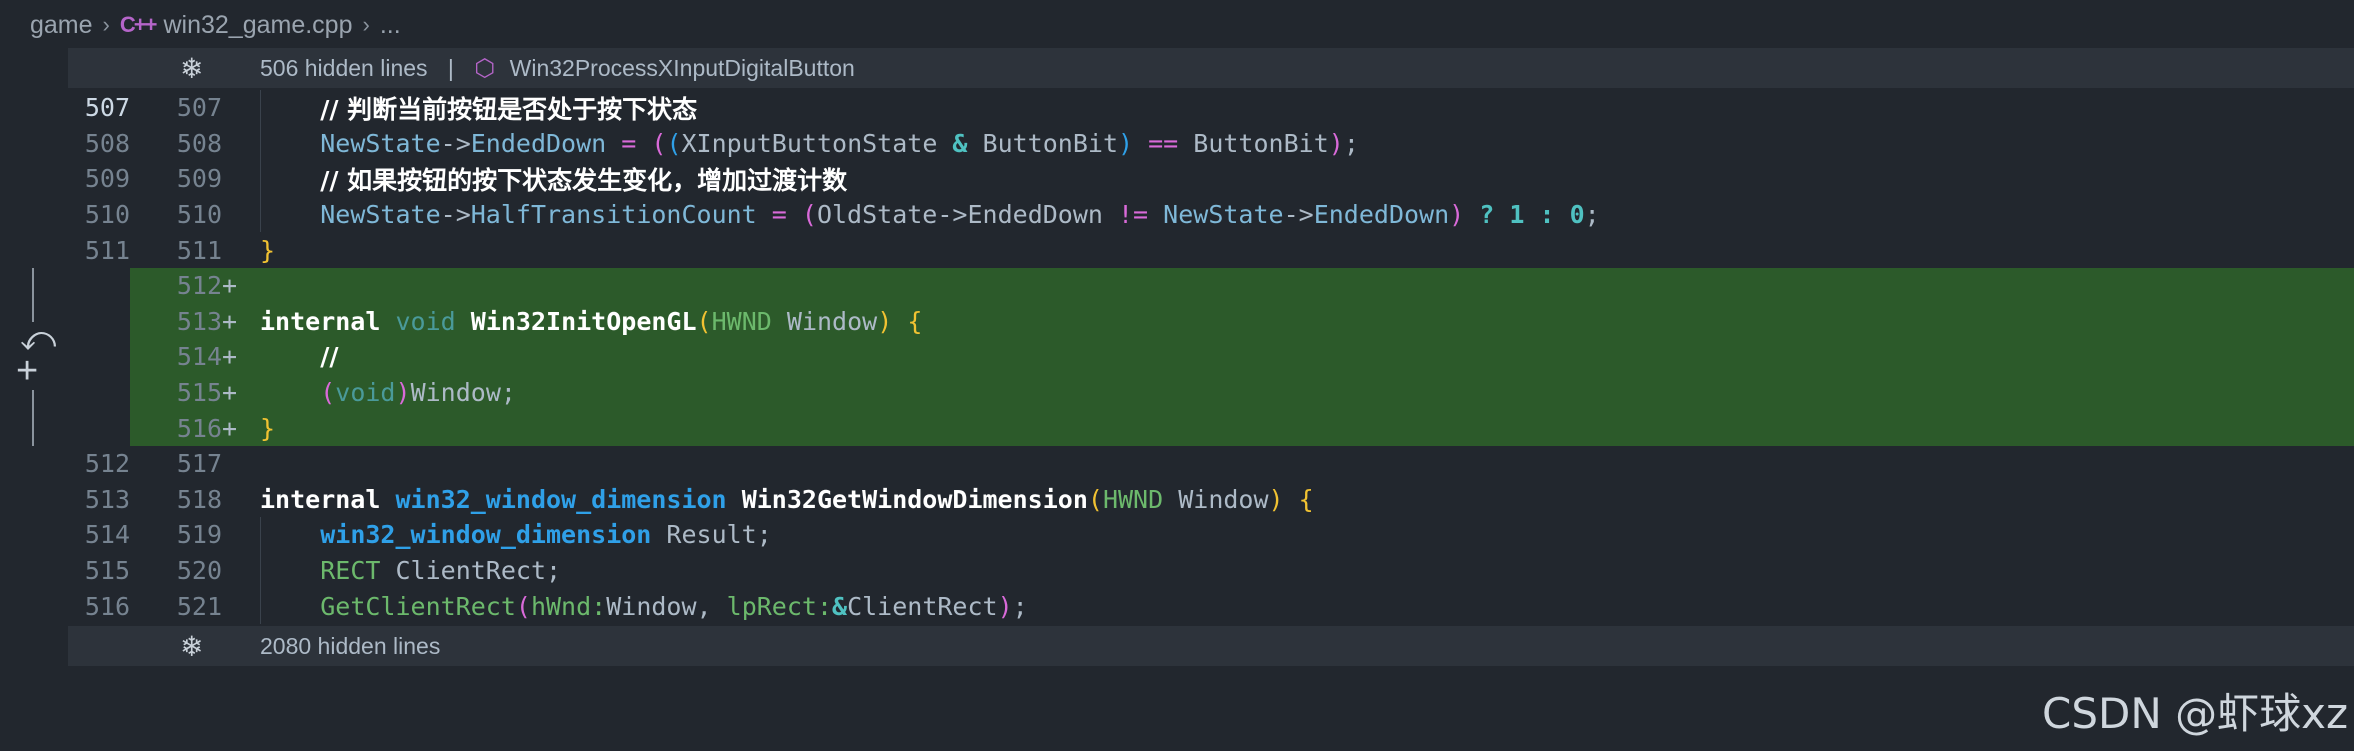  Describe the element at coordinates (199, 108) in the screenshot. I see `new-line-number: 507` at that location.